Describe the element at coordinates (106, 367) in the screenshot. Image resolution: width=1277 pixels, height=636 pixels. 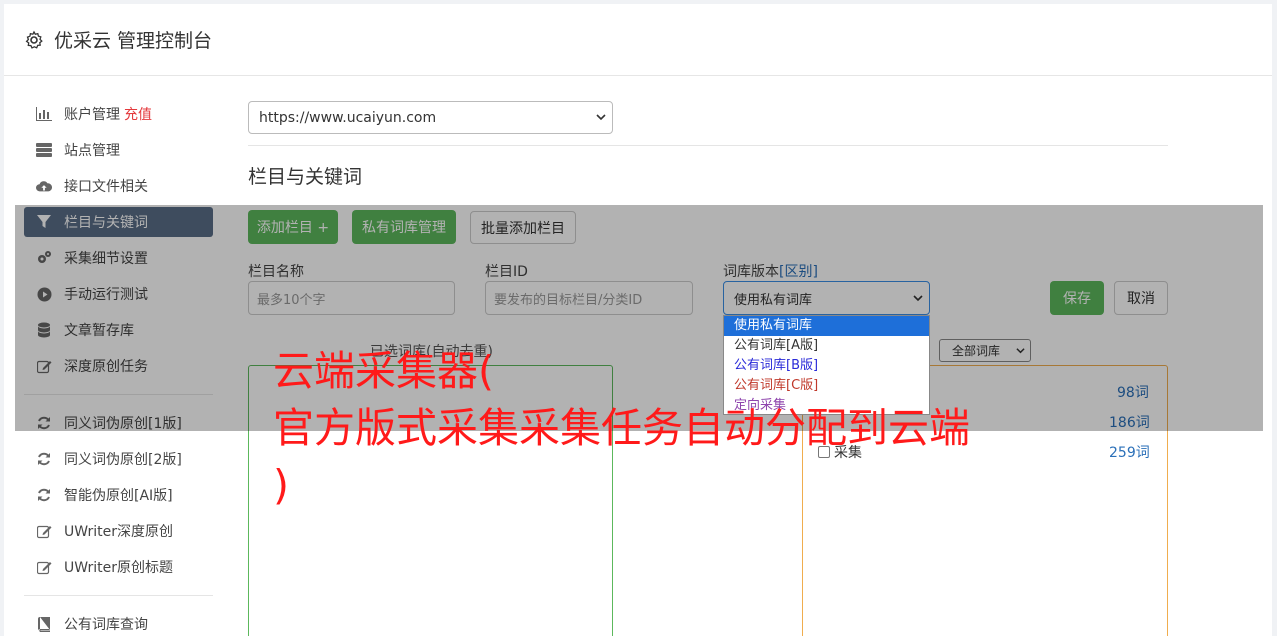
I see `sidebar-item-label: 深度原创任务` at that location.